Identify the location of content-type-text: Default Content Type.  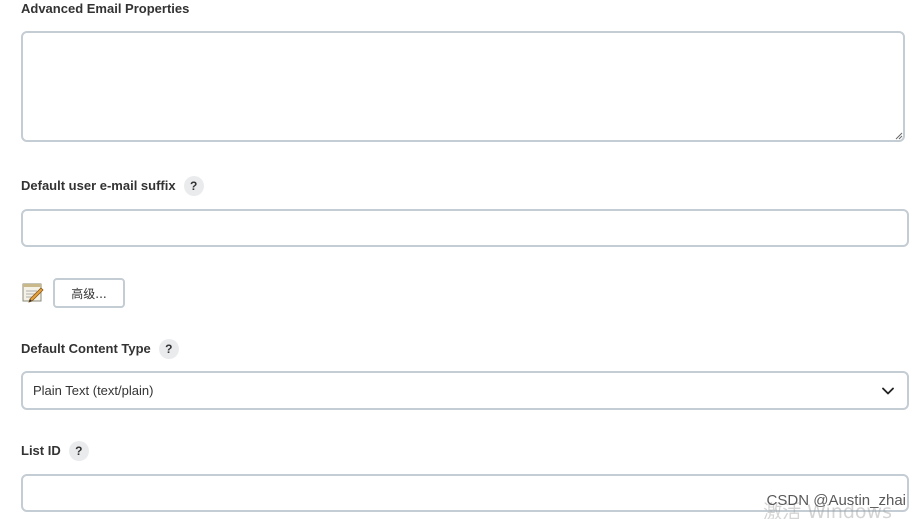
(86, 348).